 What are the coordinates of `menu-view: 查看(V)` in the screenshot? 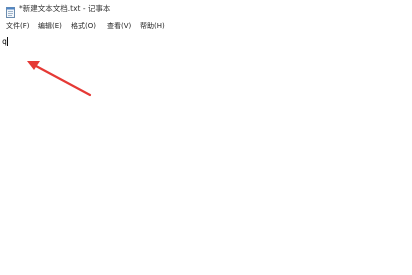 It's located at (119, 26).